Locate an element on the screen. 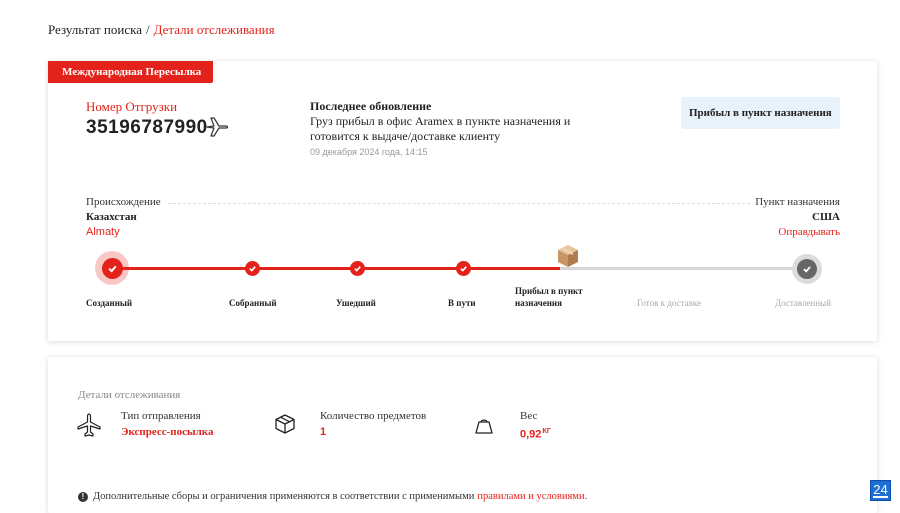  step-label-collected: Собранный is located at coordinates (253, 303).